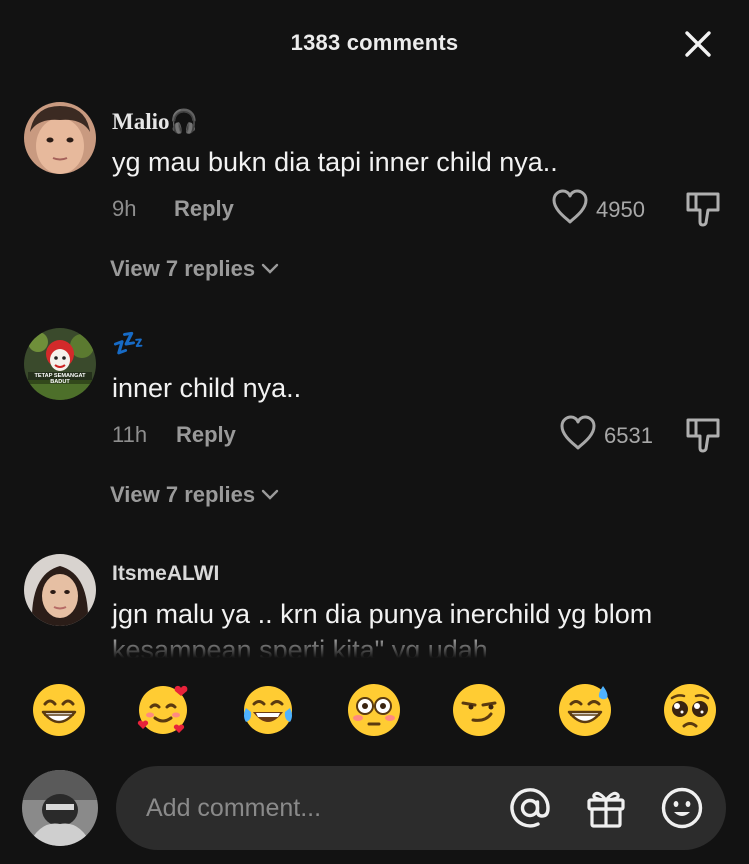 The image size is (749, 864). Describe the element at coordinates (628, 435) in the screenshot. I see `like-count: 6531` at that location.